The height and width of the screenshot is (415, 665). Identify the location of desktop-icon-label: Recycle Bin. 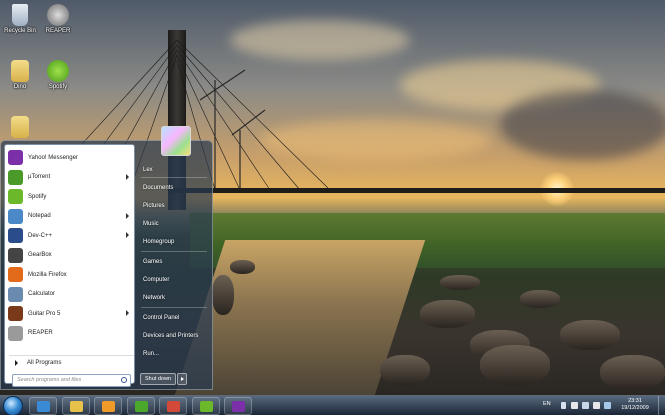
(20, 31).